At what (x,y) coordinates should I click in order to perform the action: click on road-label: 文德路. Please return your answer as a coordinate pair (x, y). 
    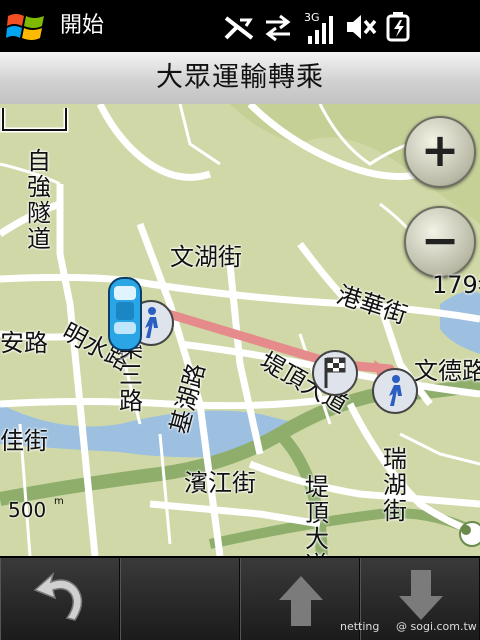
    Looking at the image, I should click on (447, 371).